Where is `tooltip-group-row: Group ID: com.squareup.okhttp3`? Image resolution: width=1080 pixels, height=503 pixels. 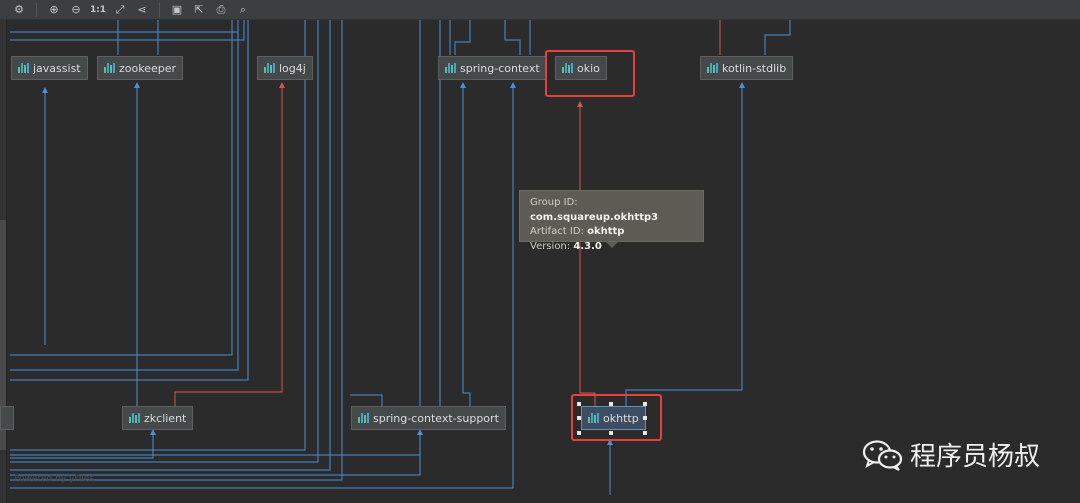
tooltip-group-row: Group ID: com.squareup.okhttp3 is located at coordinates (611, 210).